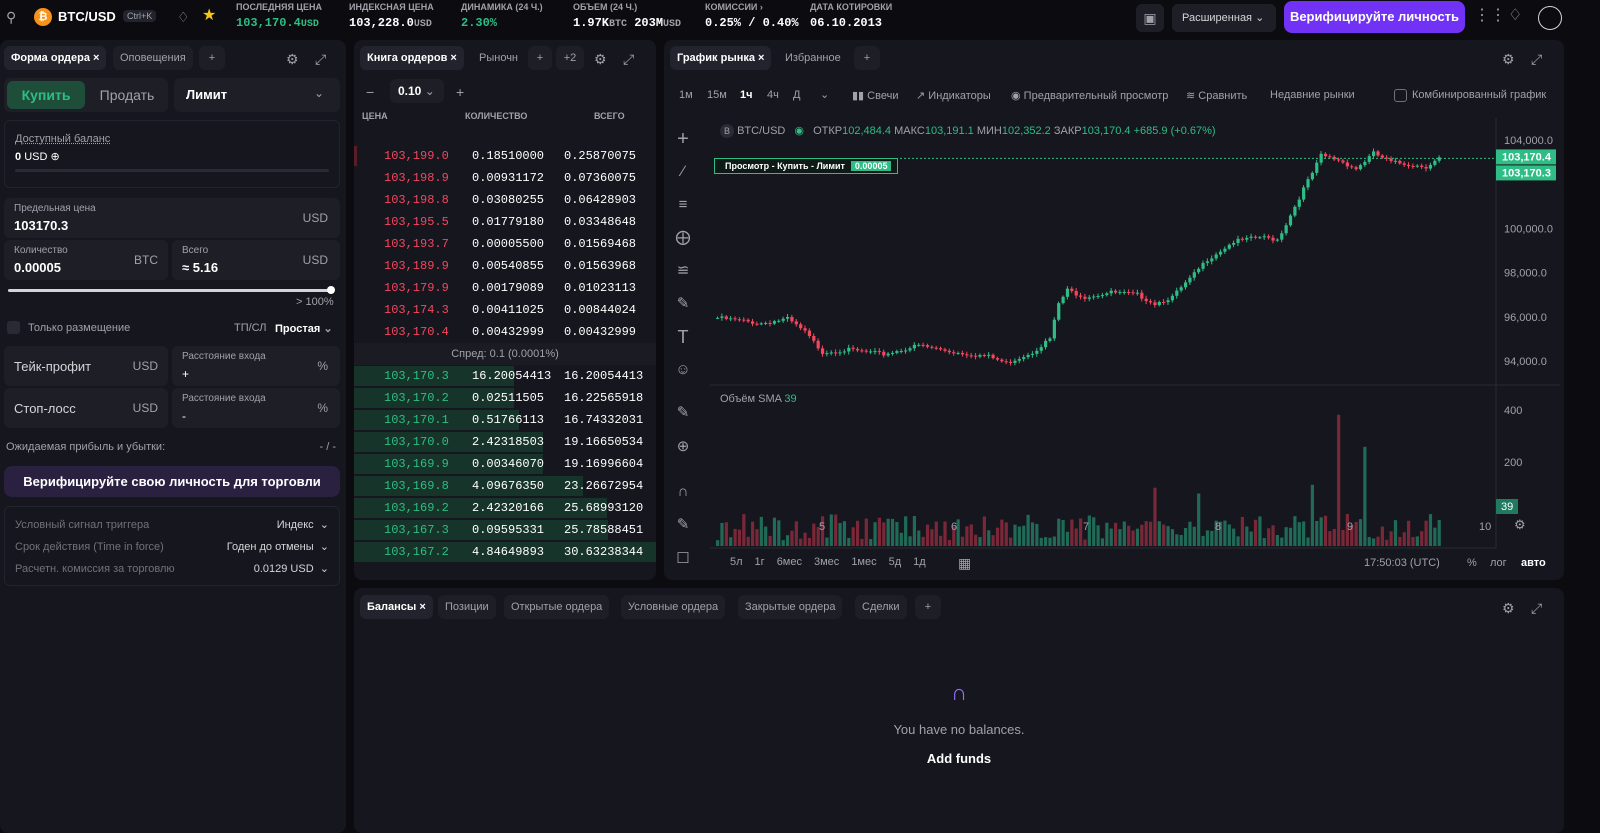 The image size is (1600, 833). What do you see at coordinates (256, 408) in the screenshot?
I see `entry-distance-2: Расстояние входа - %` at bounding box center [256, 408].